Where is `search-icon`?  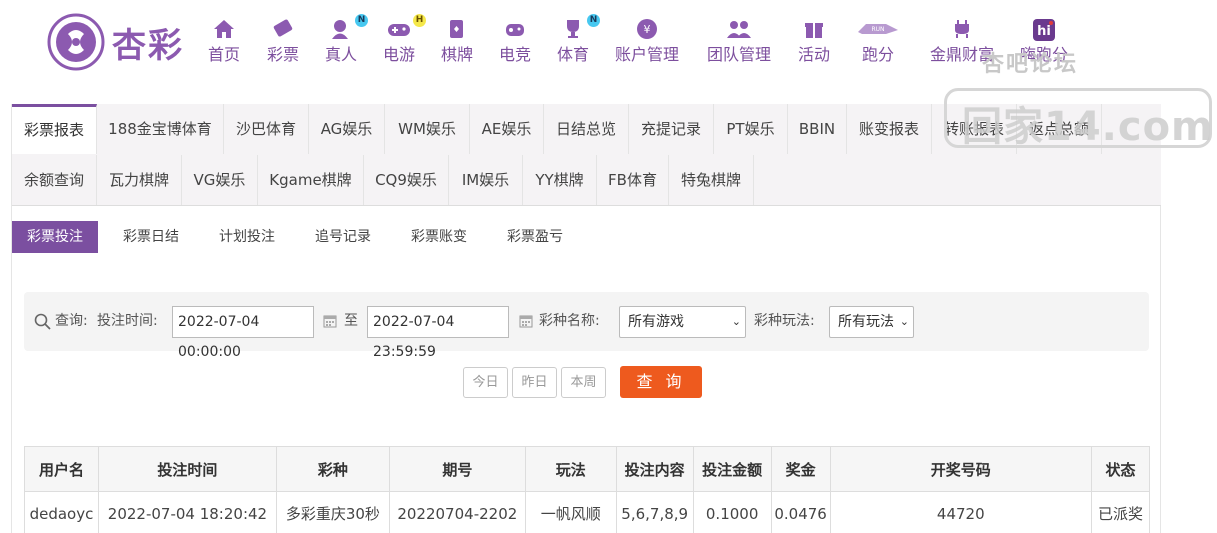
search-icon is located at coordinates (42, 321).